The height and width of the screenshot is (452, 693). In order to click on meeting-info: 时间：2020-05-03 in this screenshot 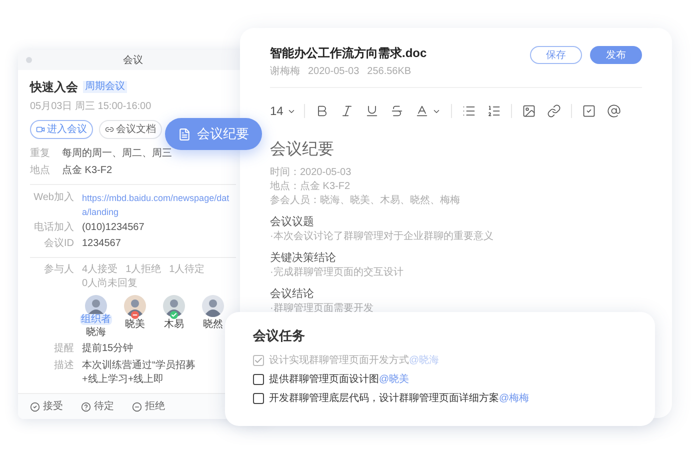, I will do `click(311, 173)`.